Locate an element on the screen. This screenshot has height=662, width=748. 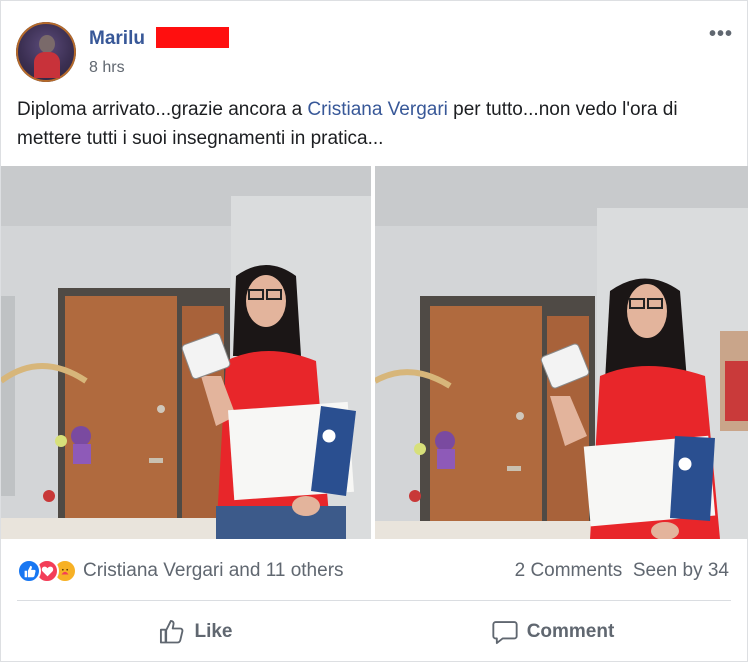
post-stats: 2 Comments Seen by 34 is located at coordinates (622, 571).